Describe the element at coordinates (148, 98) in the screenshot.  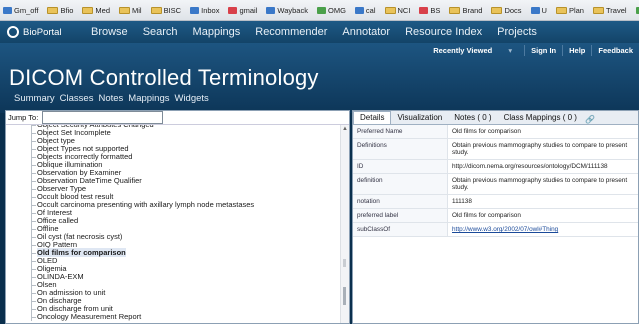
I see `subnav-mappings: Mappings` at that location.